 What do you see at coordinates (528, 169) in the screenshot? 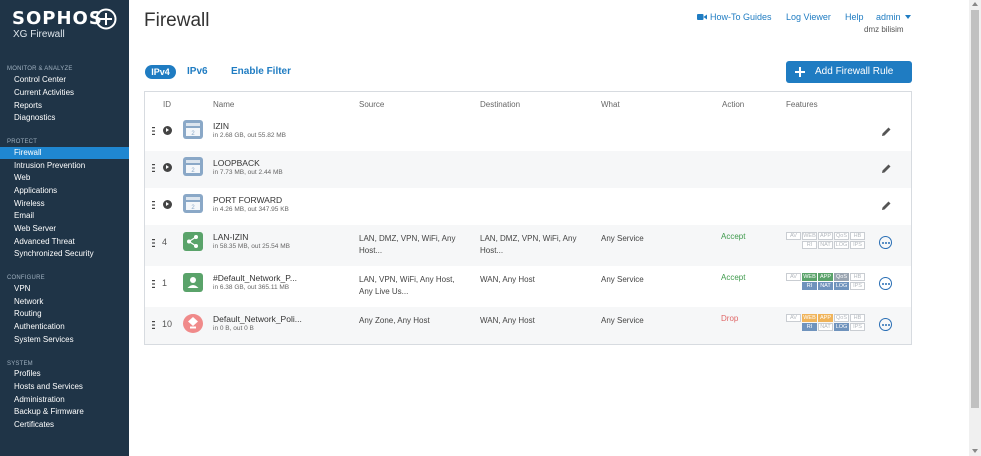
I see `table-row: 2 LOOPBACK in 7.73 MB, out 2.44 MB` at bounding box center [528, 169].